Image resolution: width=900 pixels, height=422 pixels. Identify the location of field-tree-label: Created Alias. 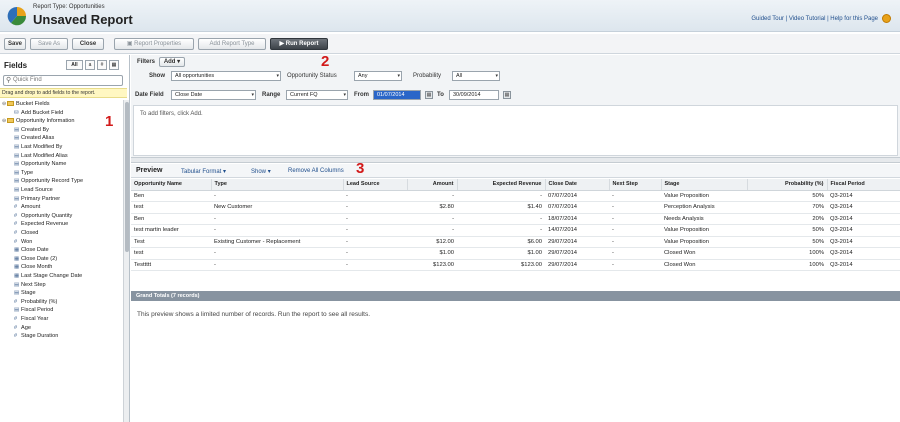
(38, 138).